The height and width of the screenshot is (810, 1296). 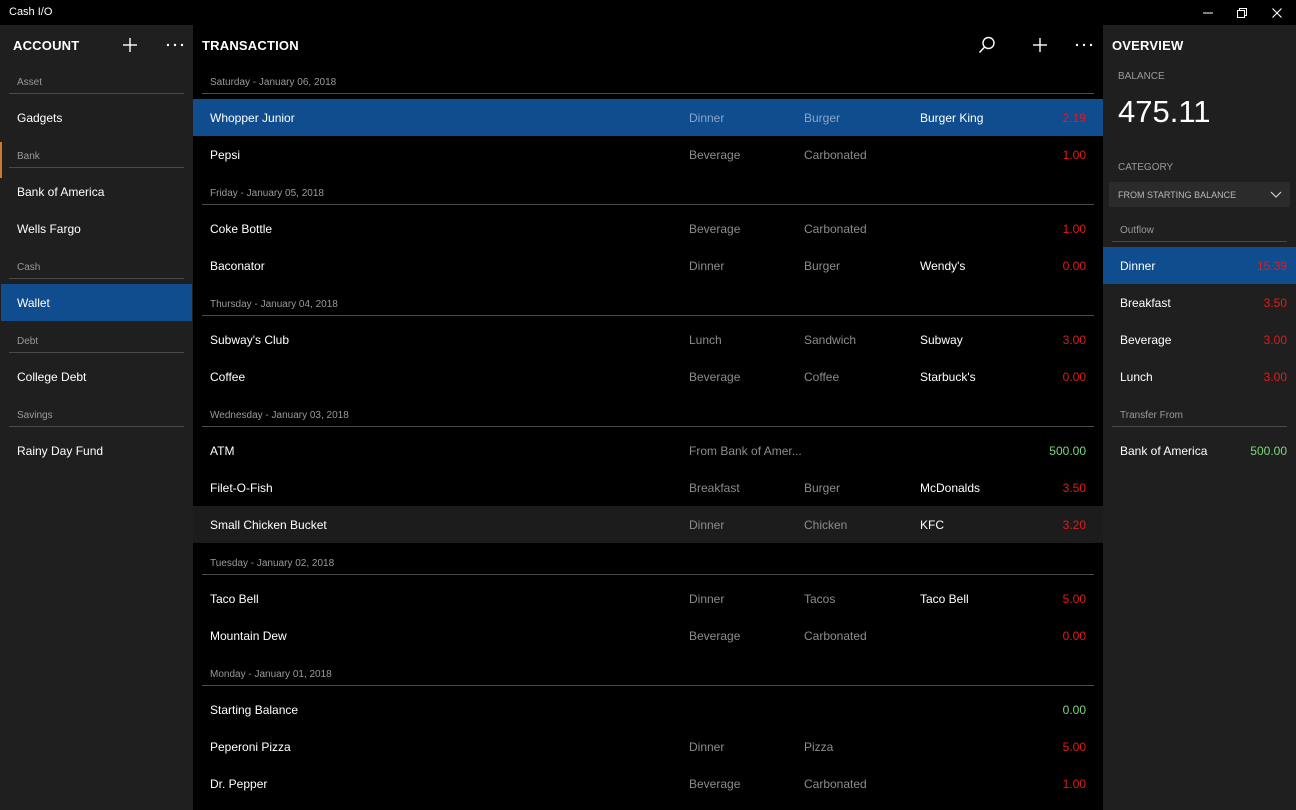 I want to click on transaction-row: Coke Bottle Beverage Carbonated 1.00, so click(x=648, y=228).